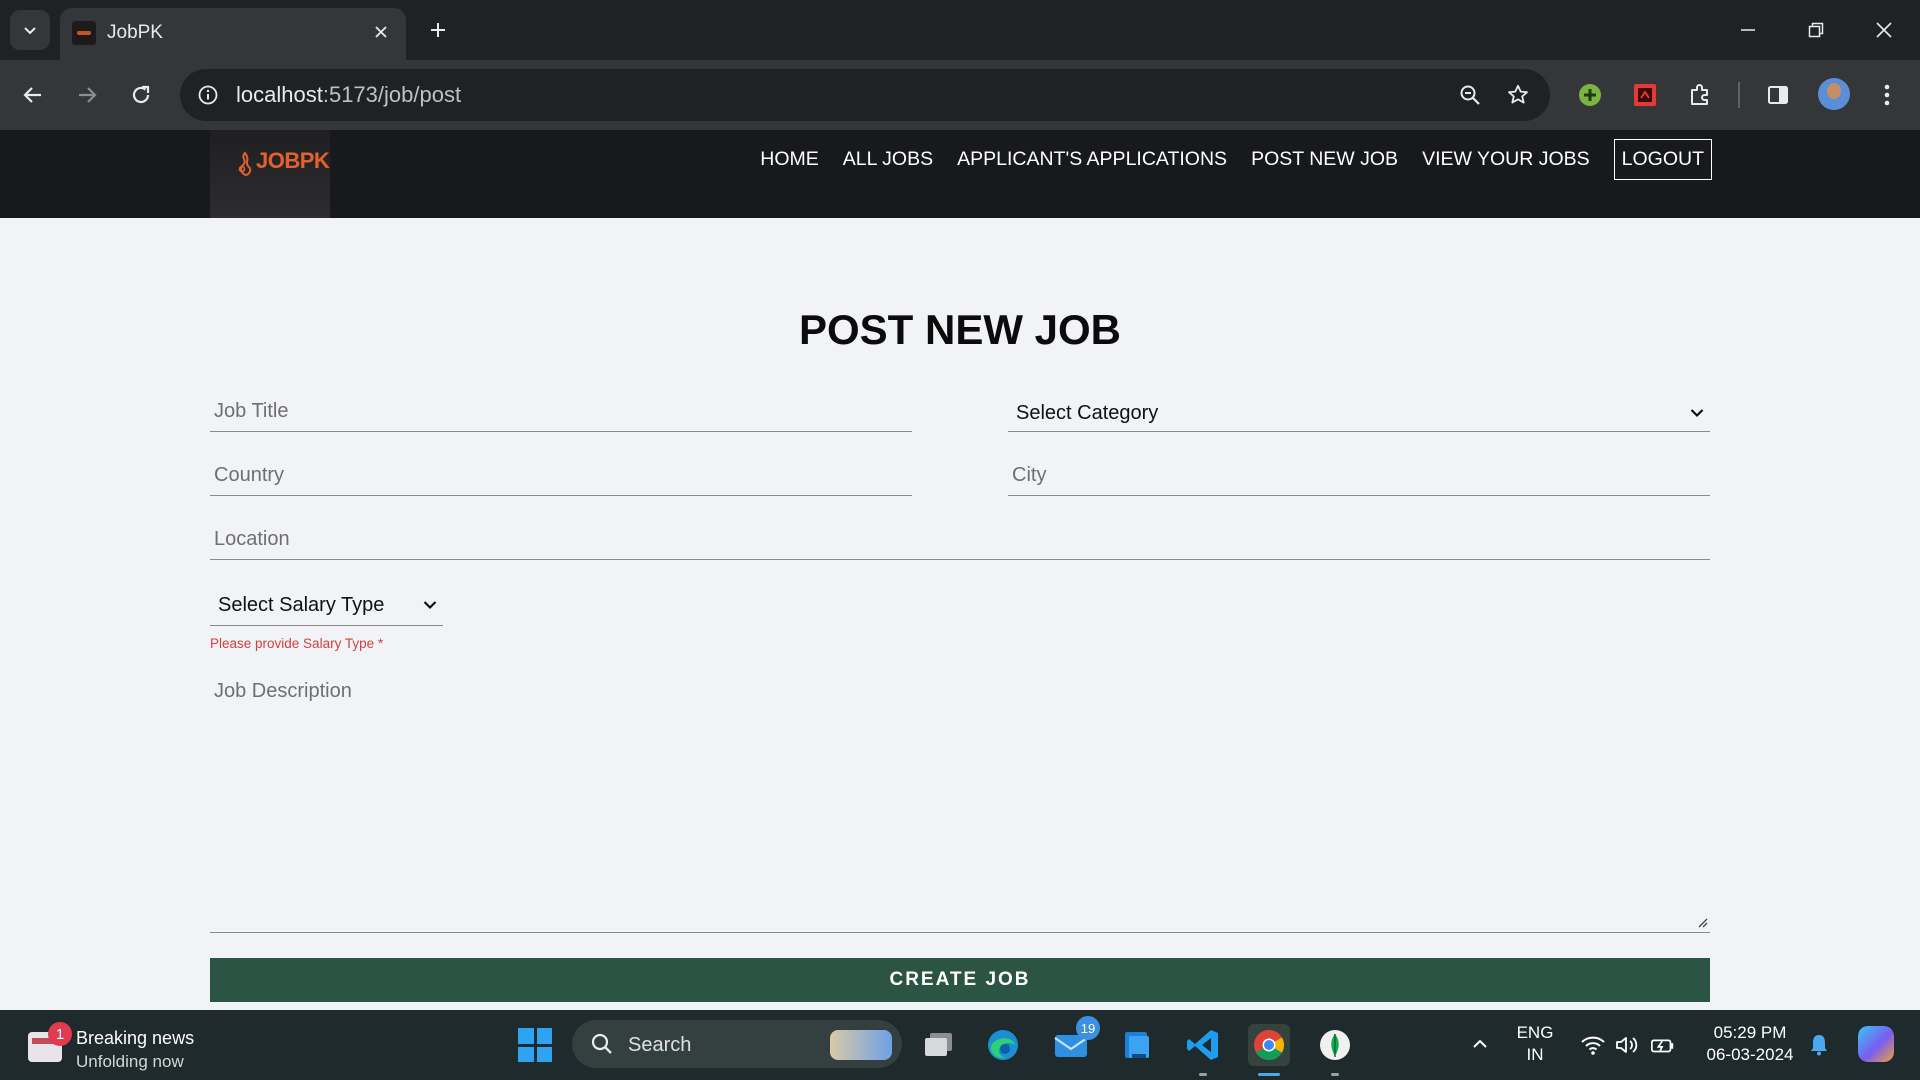 This screenshot has width=1920, height=1080. I want to click on extensions-button, so click(1700, 95).